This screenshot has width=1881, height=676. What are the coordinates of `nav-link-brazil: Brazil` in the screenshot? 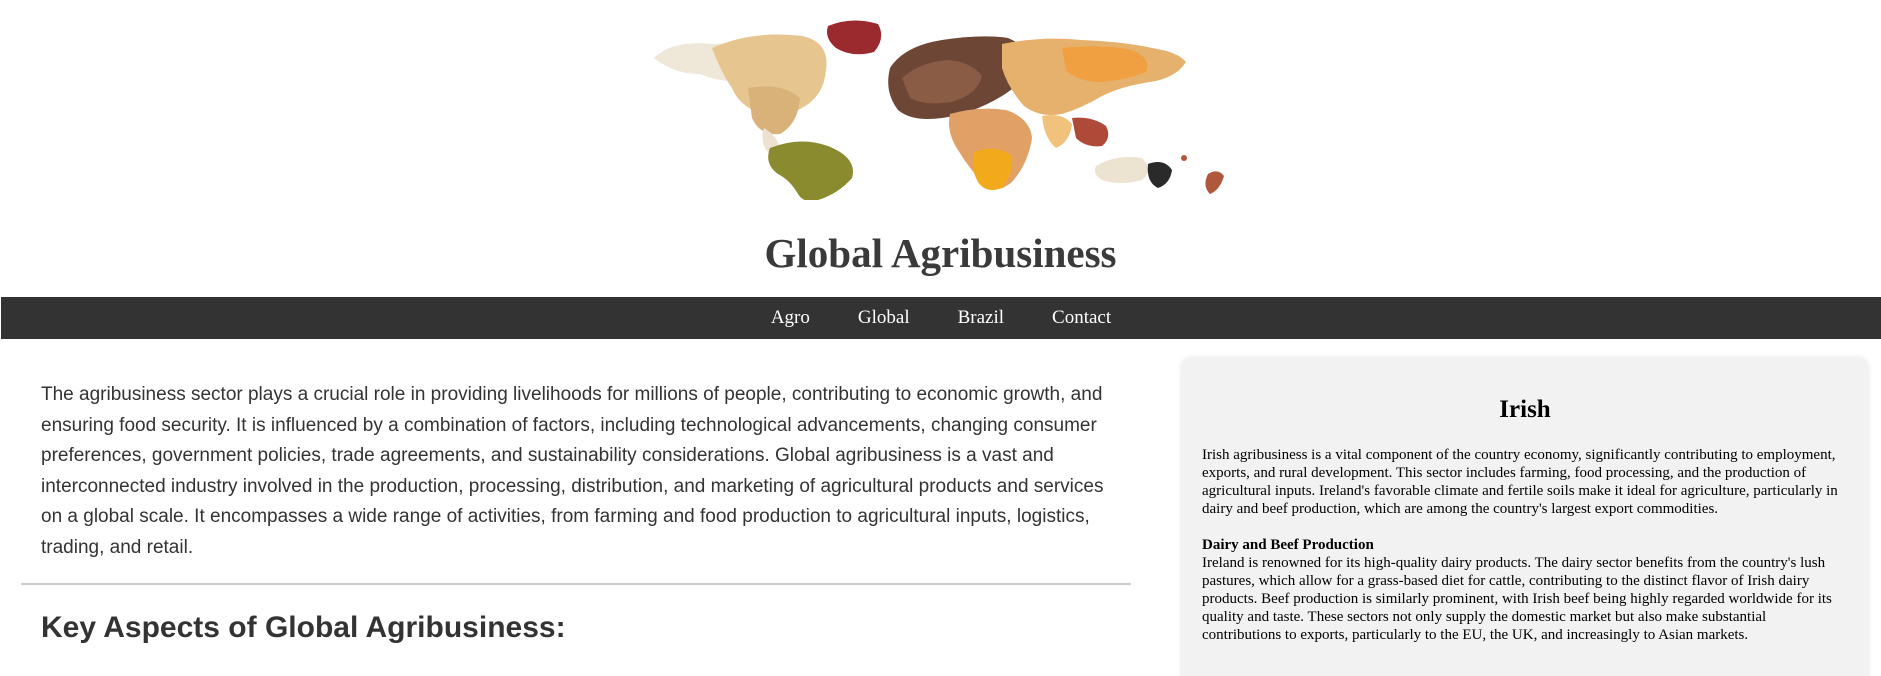 It's located at (981, 318).